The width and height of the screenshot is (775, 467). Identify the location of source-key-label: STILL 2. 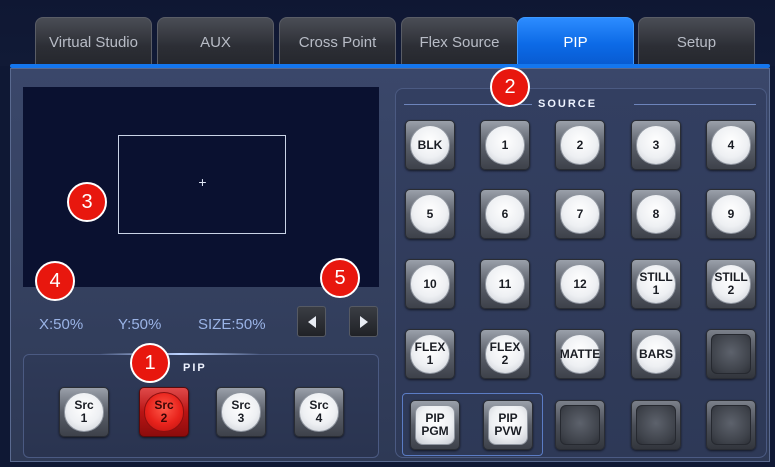
(731, 284).